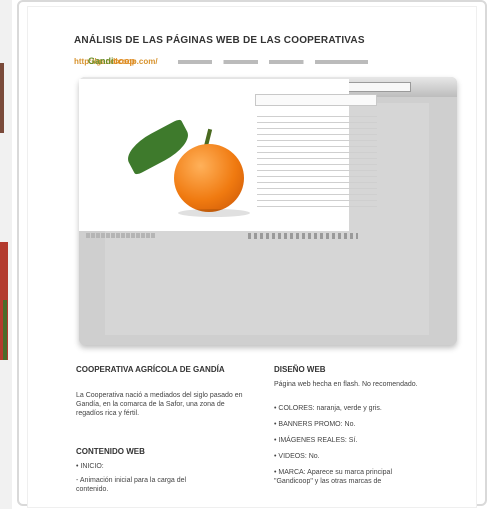 The height and width of the screenshot is (509, 501). I want to click on orange-image, so click(209, 178).